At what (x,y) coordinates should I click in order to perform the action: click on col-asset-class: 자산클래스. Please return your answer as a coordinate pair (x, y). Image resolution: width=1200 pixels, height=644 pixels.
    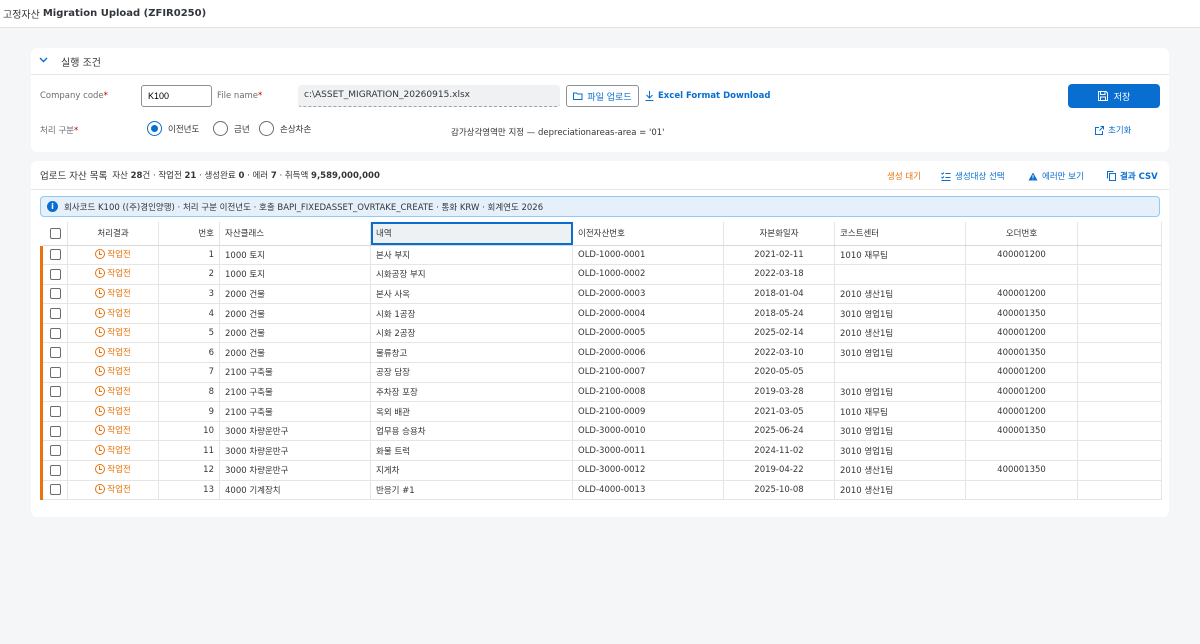
    Looking at the image, I should click on (295, 234).